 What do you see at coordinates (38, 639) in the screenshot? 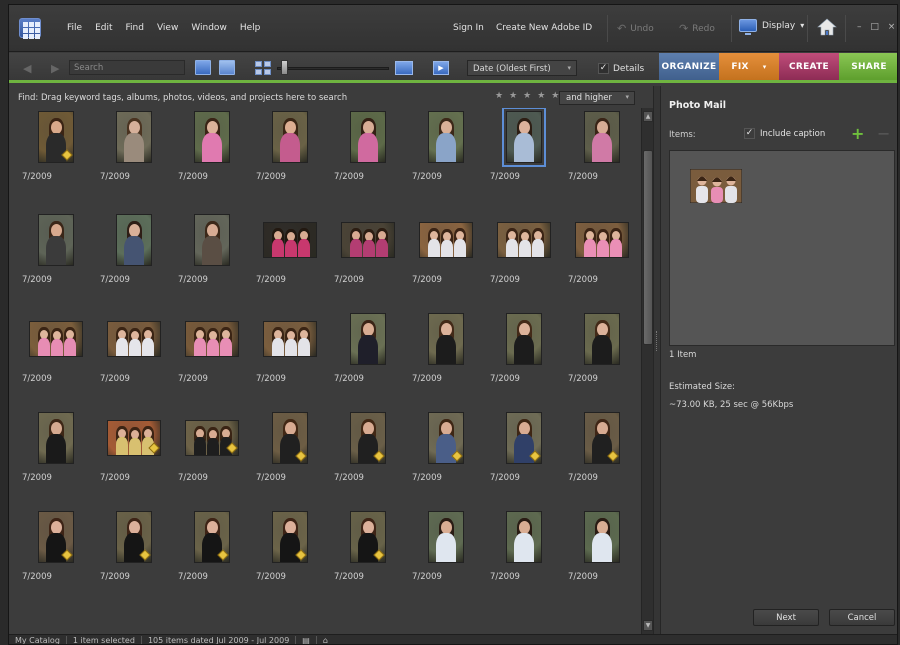
I see `catalog-name: My Catalog` at bounding box center [38, 639].